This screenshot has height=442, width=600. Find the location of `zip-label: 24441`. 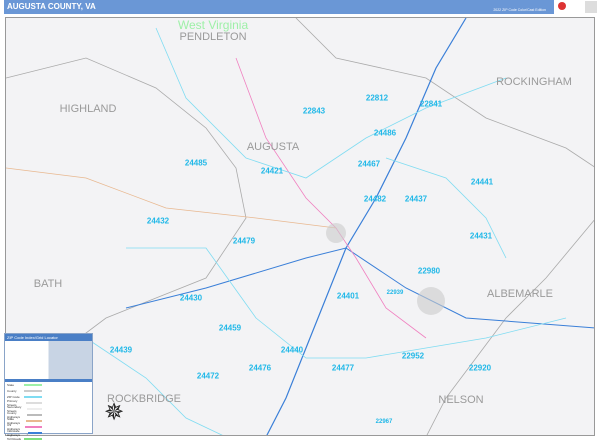

zip-label: 24441 is located at coordinates (482, 182).